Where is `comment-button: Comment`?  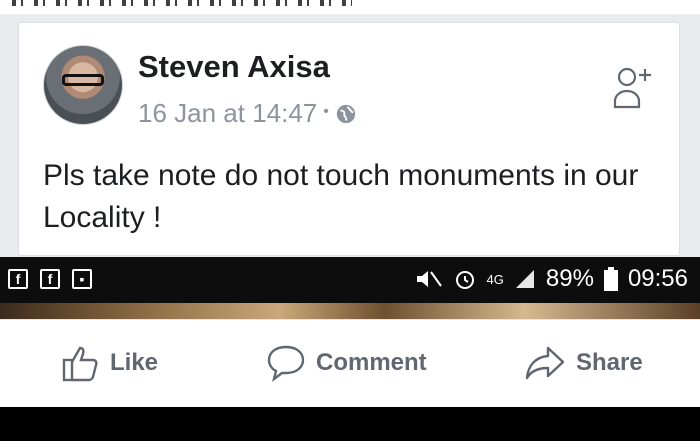 comment-button: Comment is located at coordinates (346, 363).